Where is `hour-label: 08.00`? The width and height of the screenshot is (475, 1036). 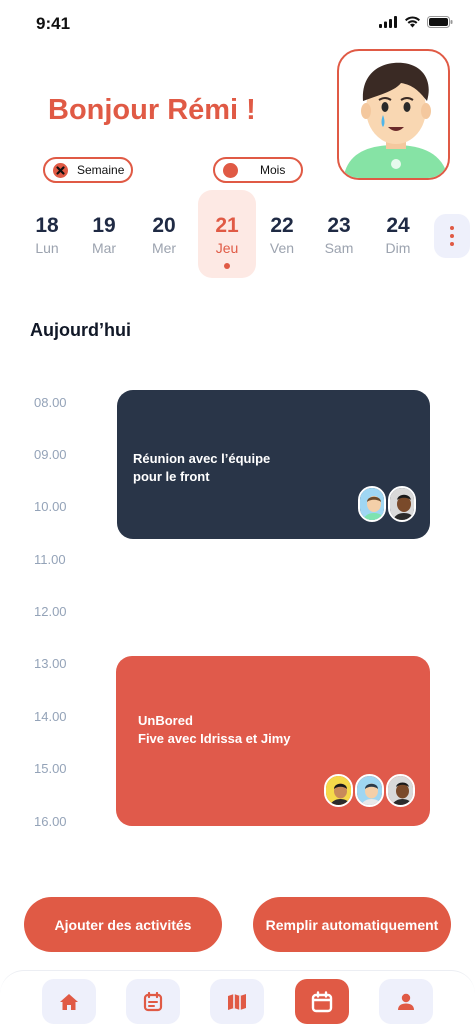 hour-label: 08.00 is located at coordinates (50, 402).